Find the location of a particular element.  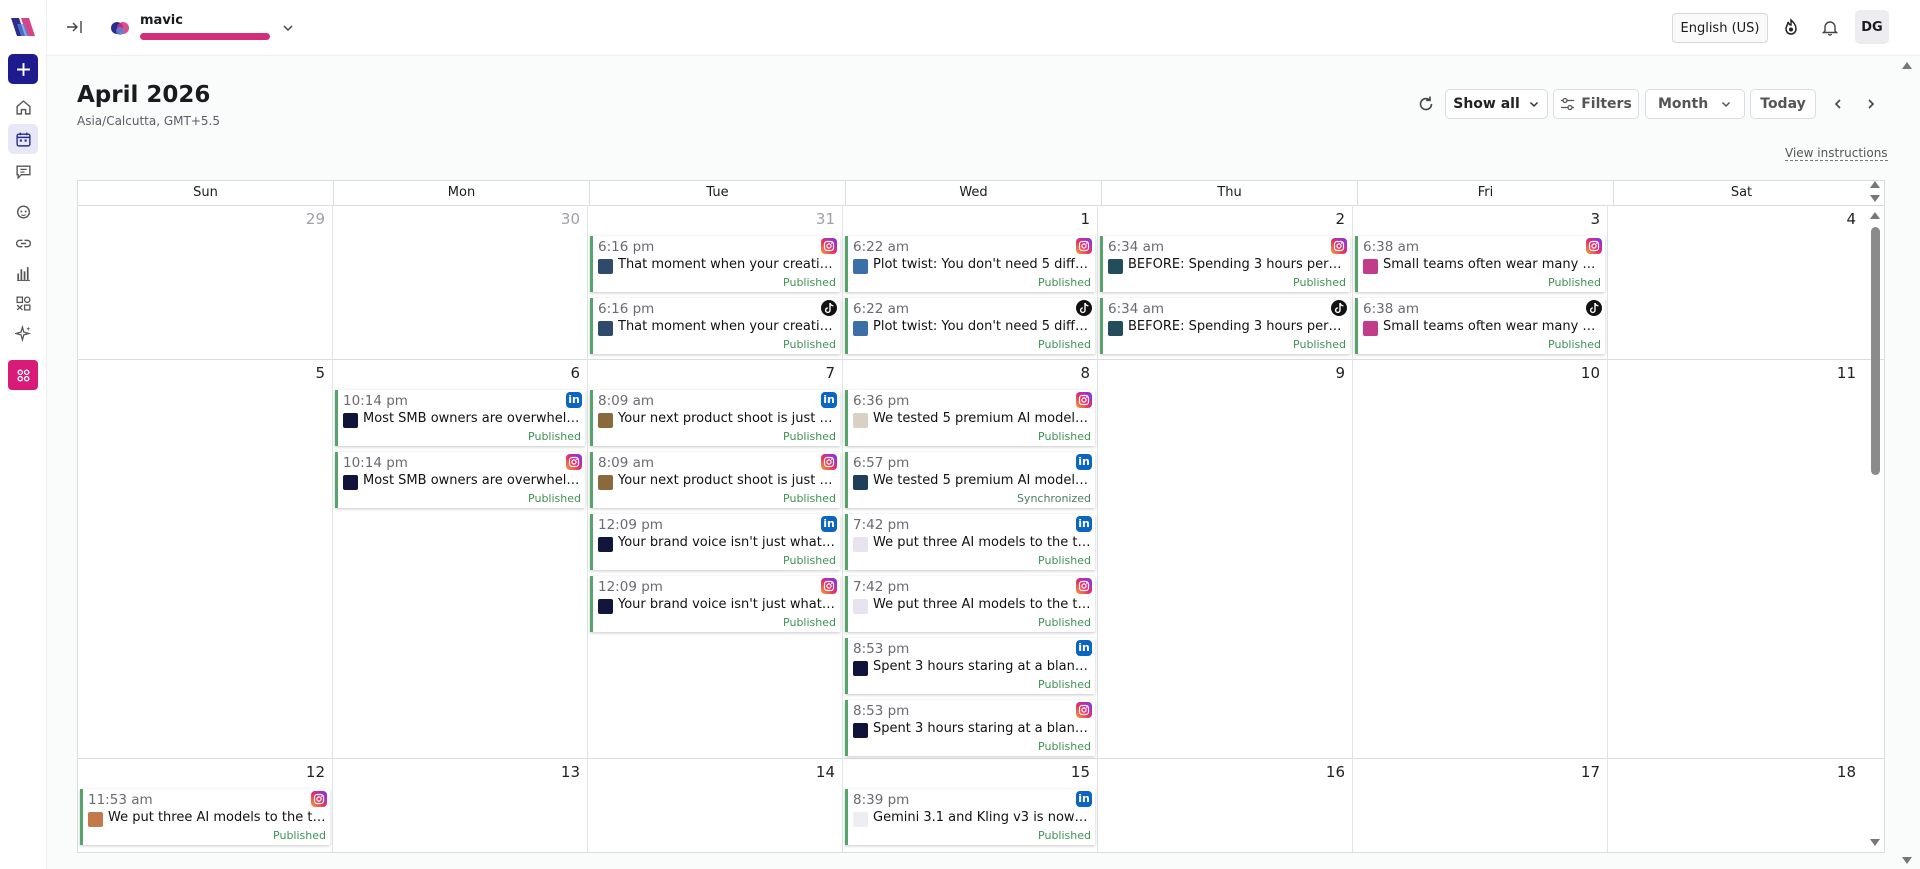

chat-icon is located at coordinates (23, 172).